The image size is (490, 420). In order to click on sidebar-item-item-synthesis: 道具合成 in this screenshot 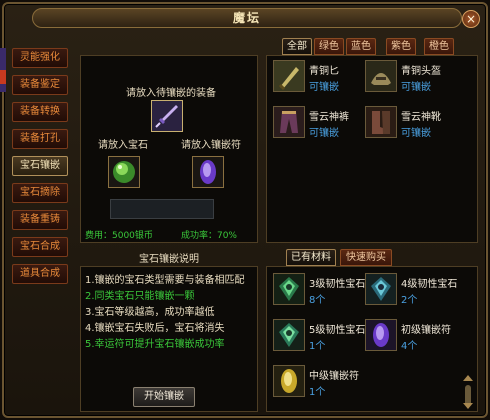, I will do `click(40, 274)`.